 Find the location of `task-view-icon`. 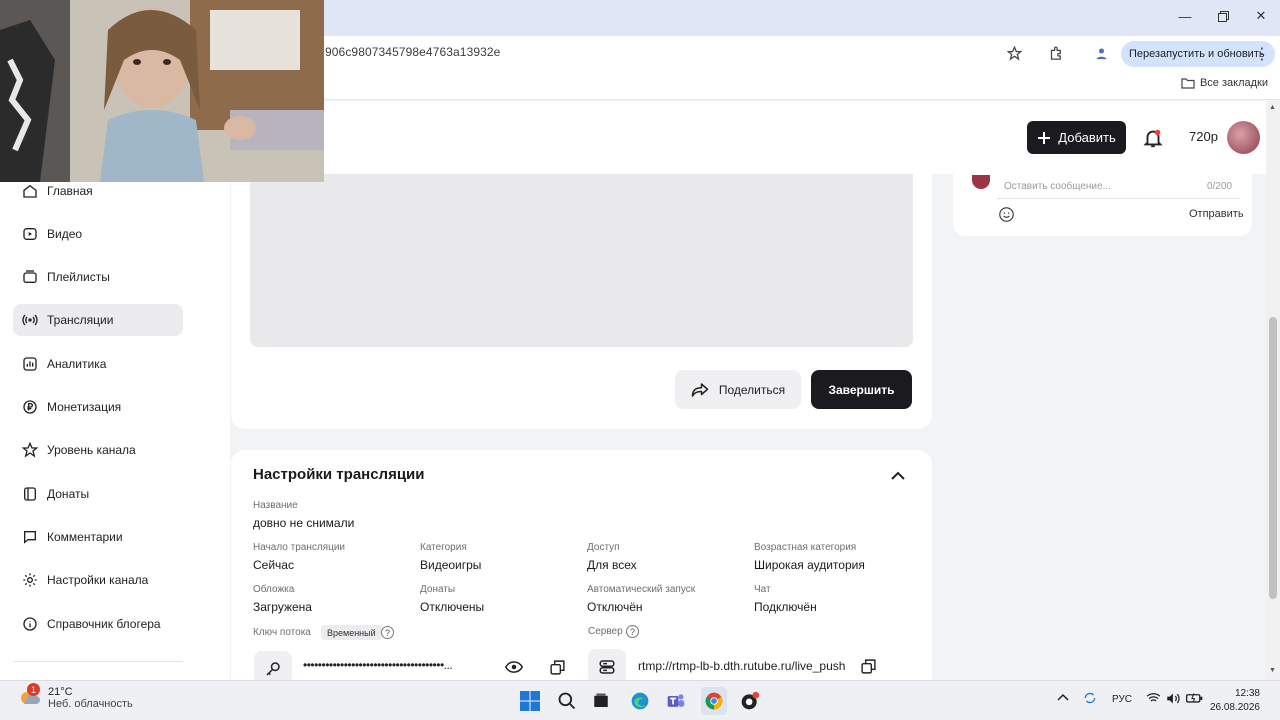

task-view-icon is located at coordinates (601, 701).